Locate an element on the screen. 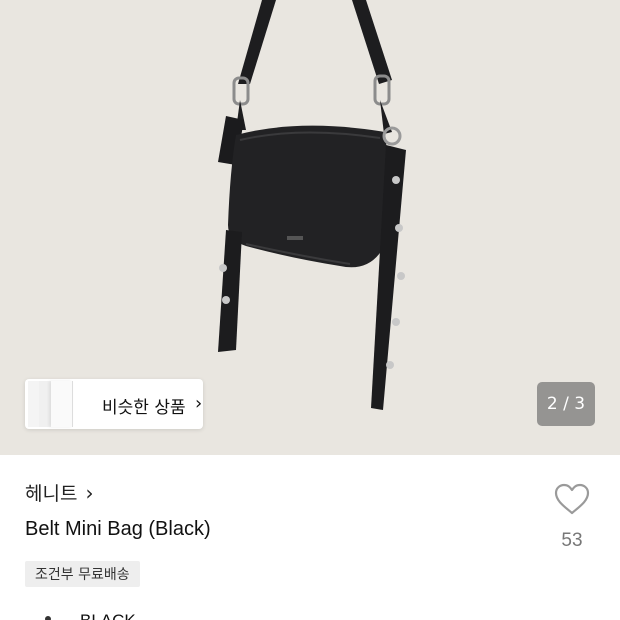 Image resolution: width=620 pixels, height=620 pixels. product-title: Belt Mini Bag (Black) is located at coordinates (118, 529).